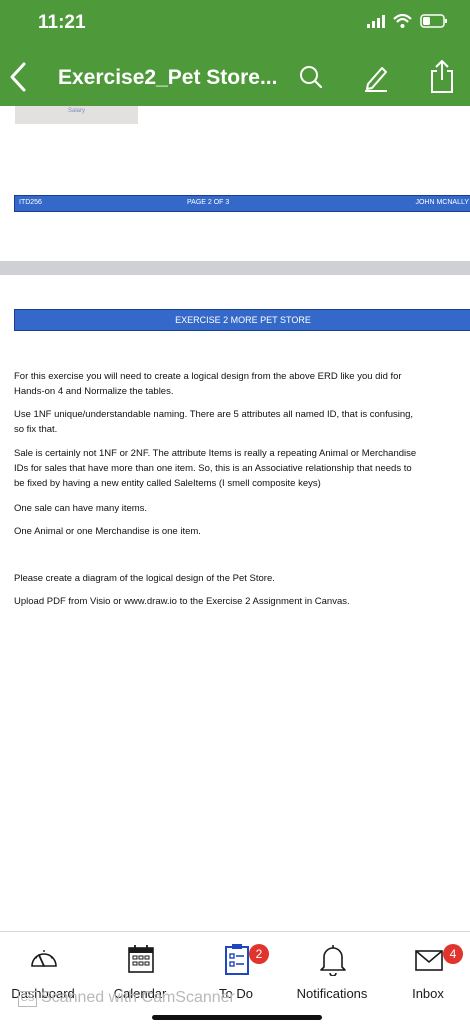  What do you see at coordinates (376, 77) in the screenshot?
I see `pen-icon` at bounding box center [376, 77].